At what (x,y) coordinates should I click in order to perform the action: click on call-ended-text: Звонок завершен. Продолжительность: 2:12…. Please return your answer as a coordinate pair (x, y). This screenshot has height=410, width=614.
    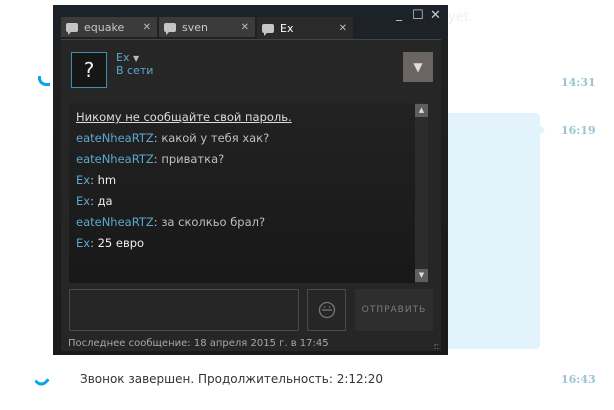
    Looking at the image, I should click on (231, 379).